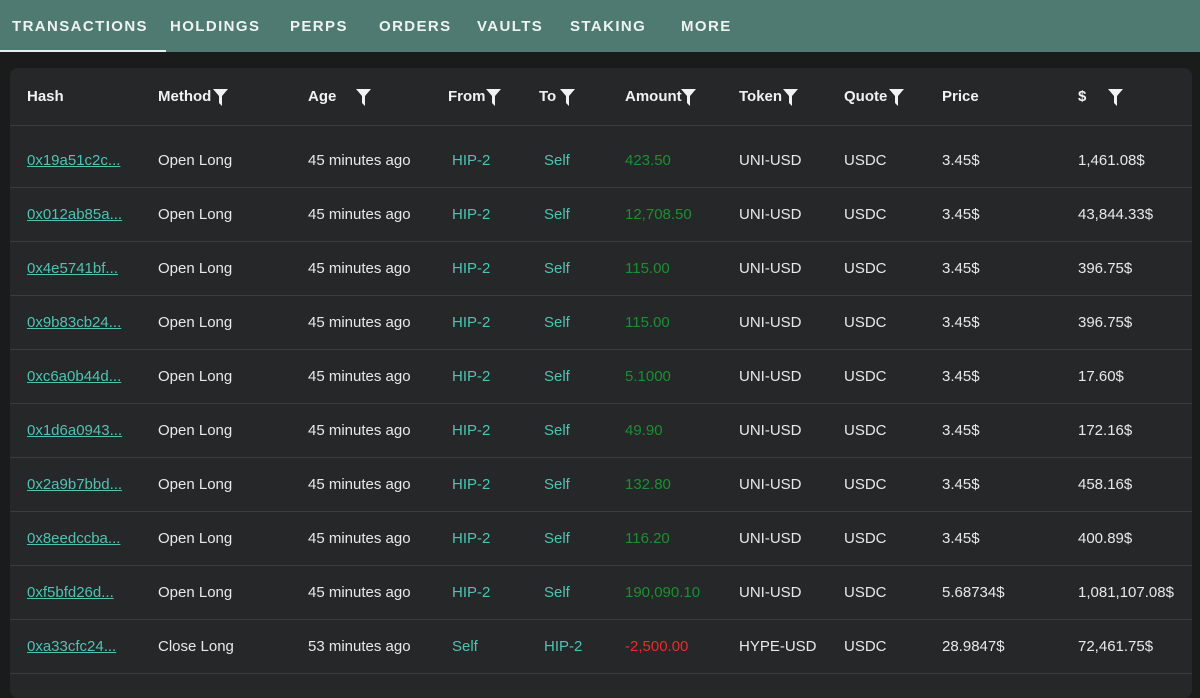  What do you see at coordinates (359, 646) in the screenshot?
I see `age-cell: 53 minutes ago` at bounding box center [359, 646].